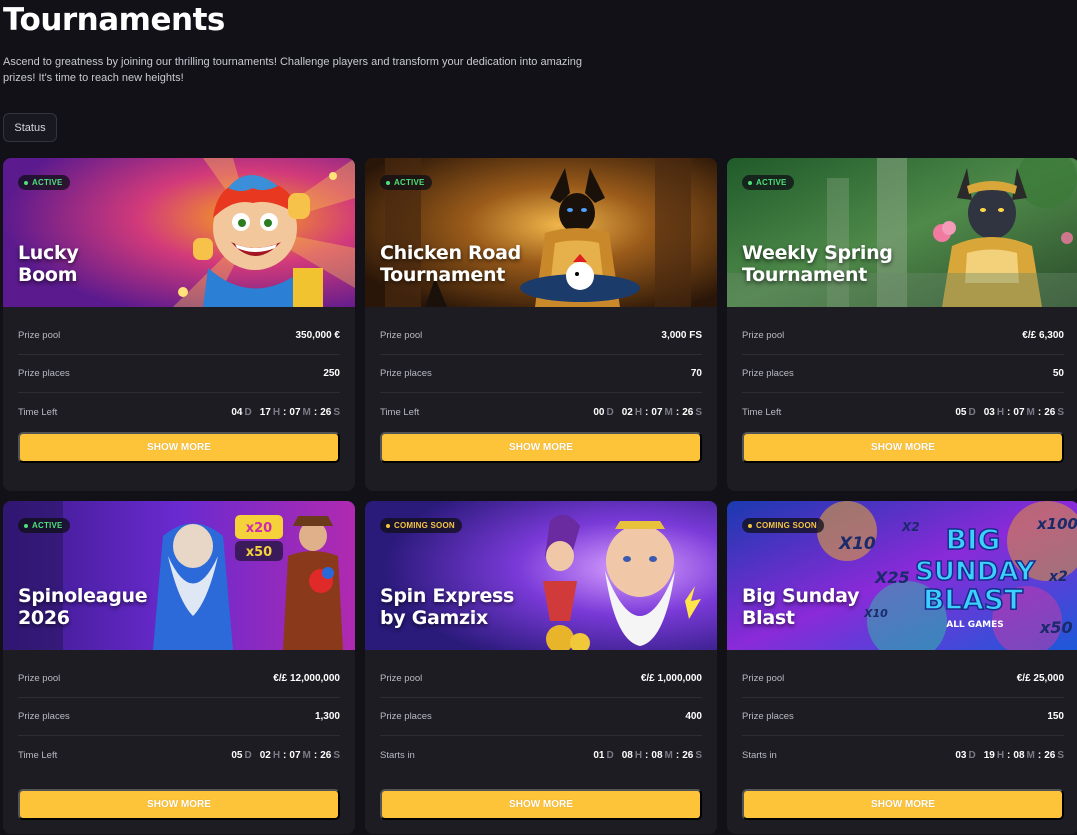  I want to click on time-row: Time Left 00 D 02 H: 07 M: 26 S, so click(541, 412).